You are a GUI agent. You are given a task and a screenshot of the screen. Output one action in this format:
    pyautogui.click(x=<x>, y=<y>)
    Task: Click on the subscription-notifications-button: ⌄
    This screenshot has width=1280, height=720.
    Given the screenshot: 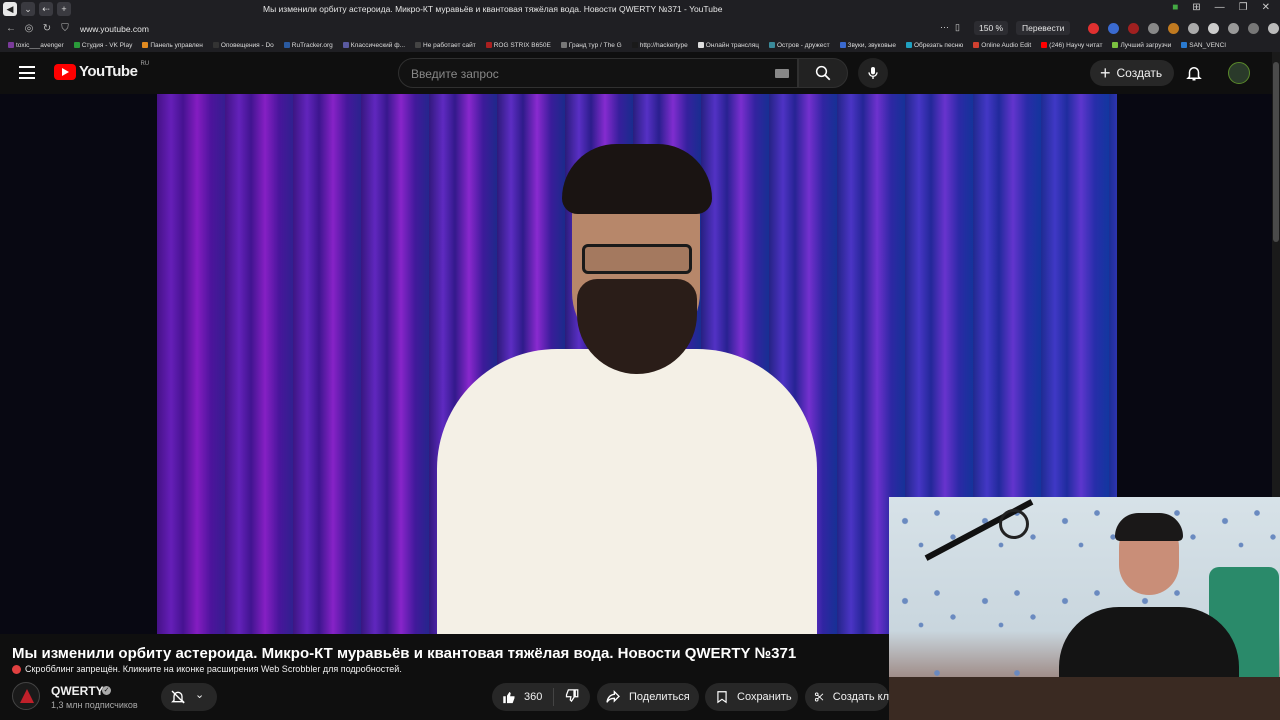 What is the action you would take?
    pyautogui.click(x=189, y=697)
    